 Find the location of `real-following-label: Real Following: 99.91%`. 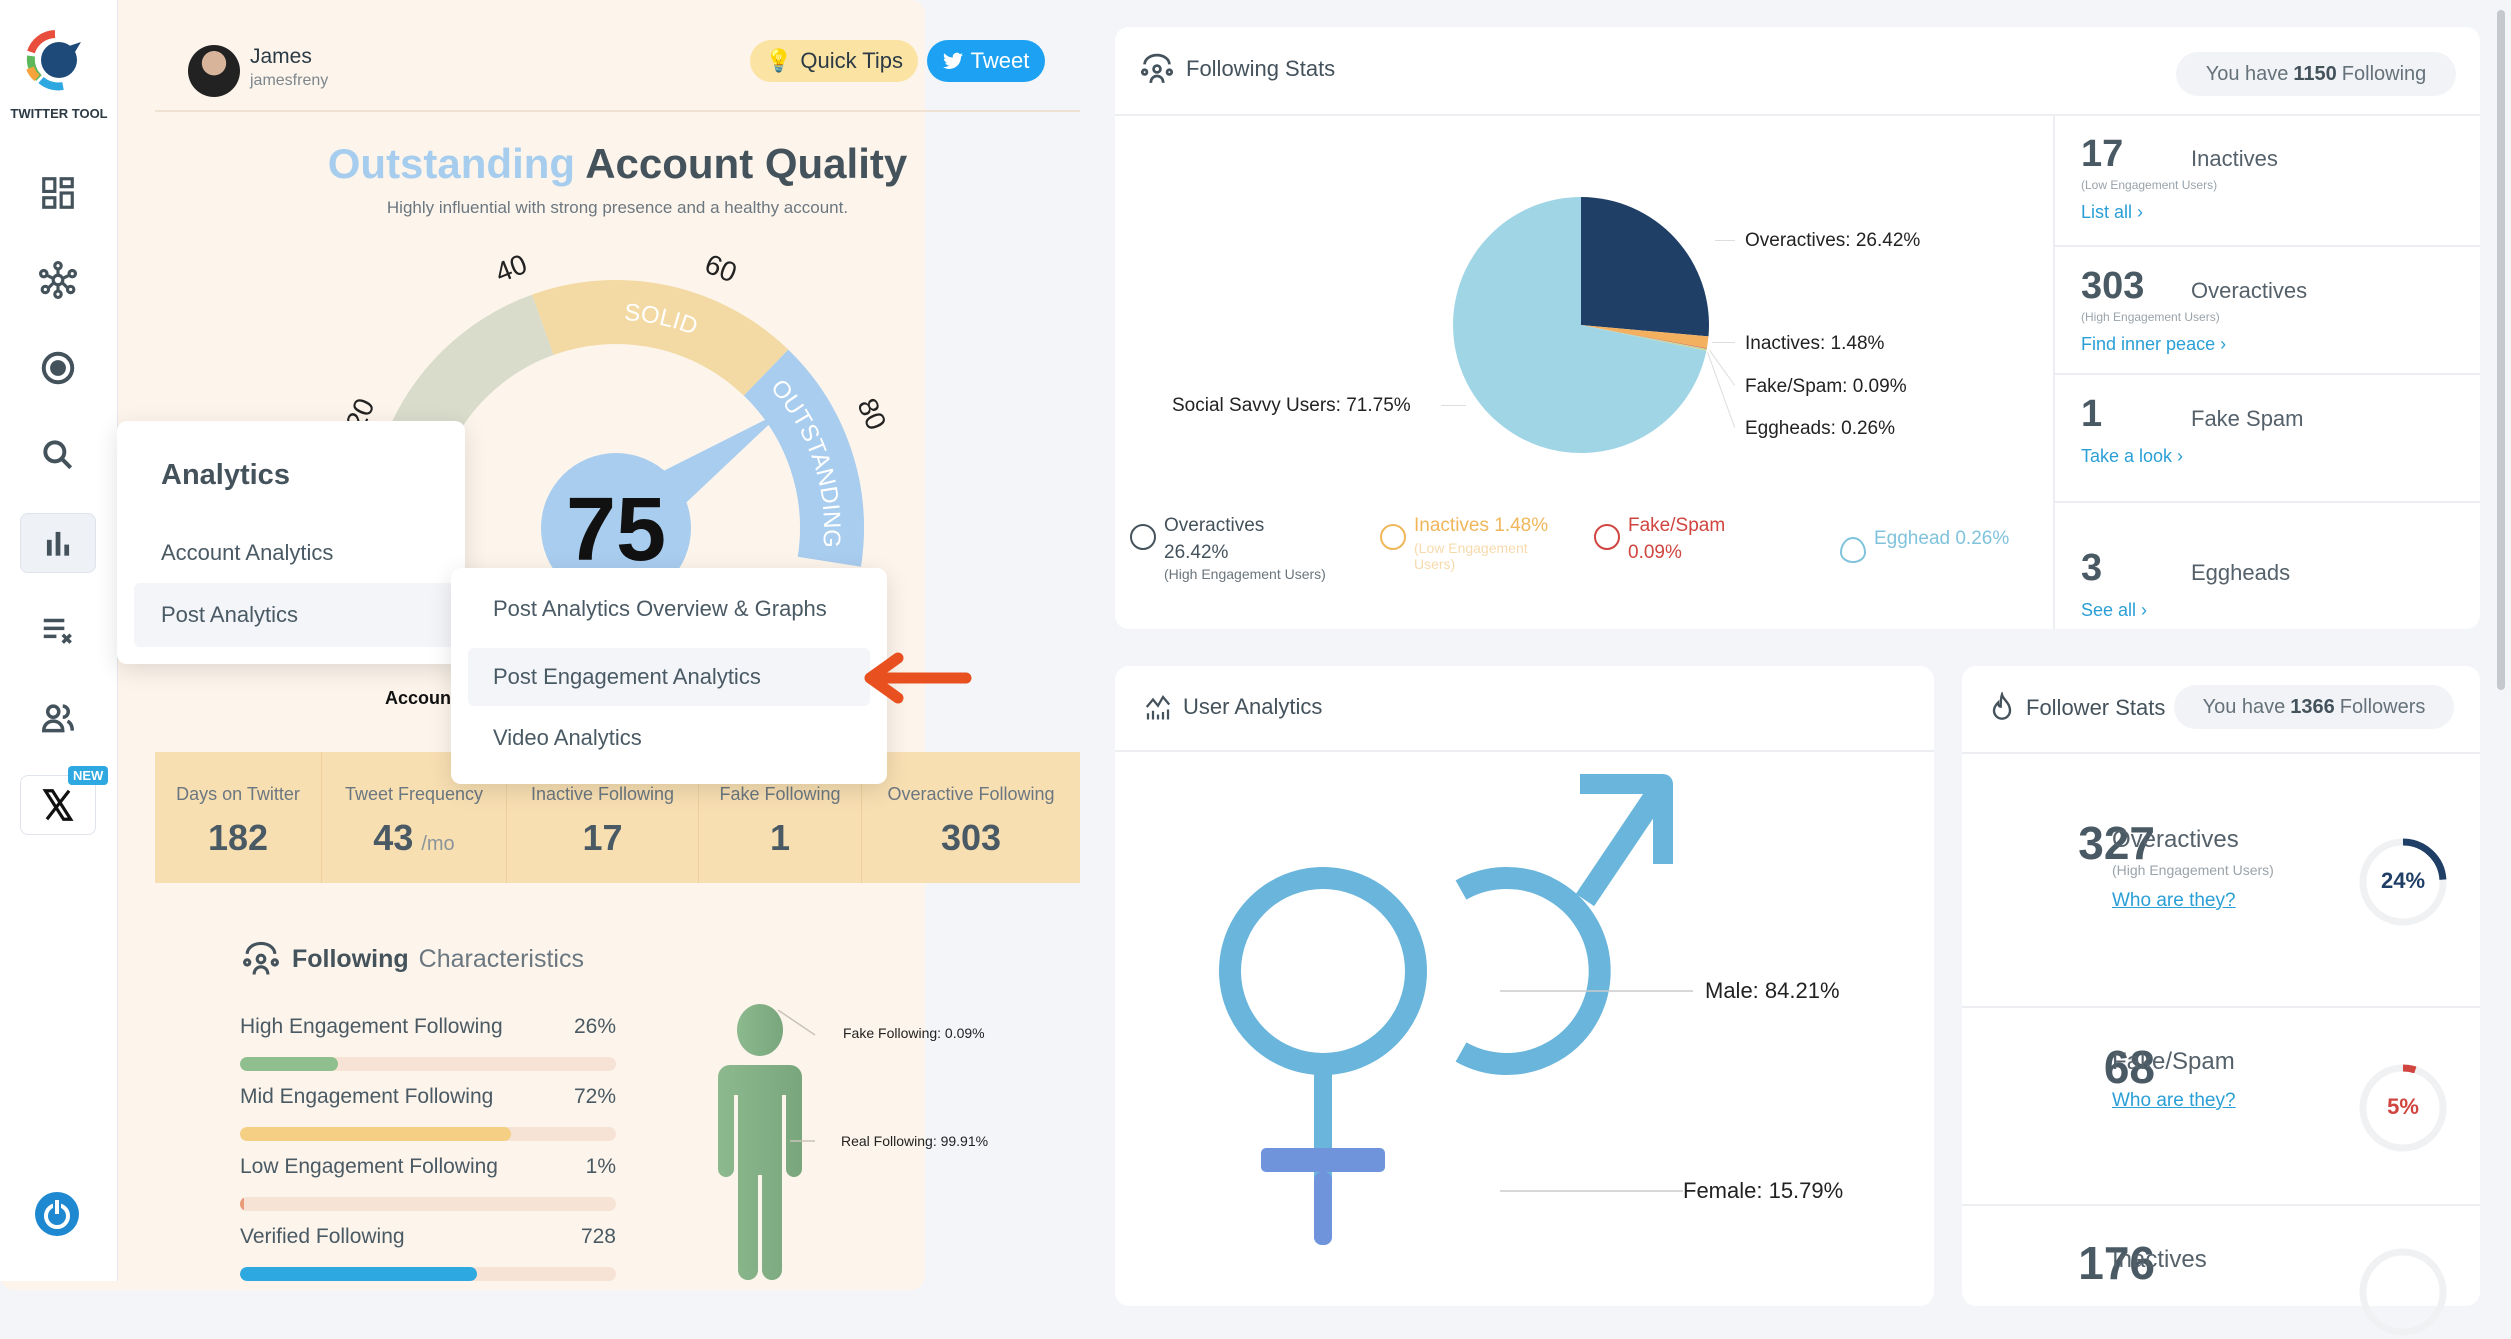

real-following-label: Real Following: 99.91% is located at coordinates (915, 1141).